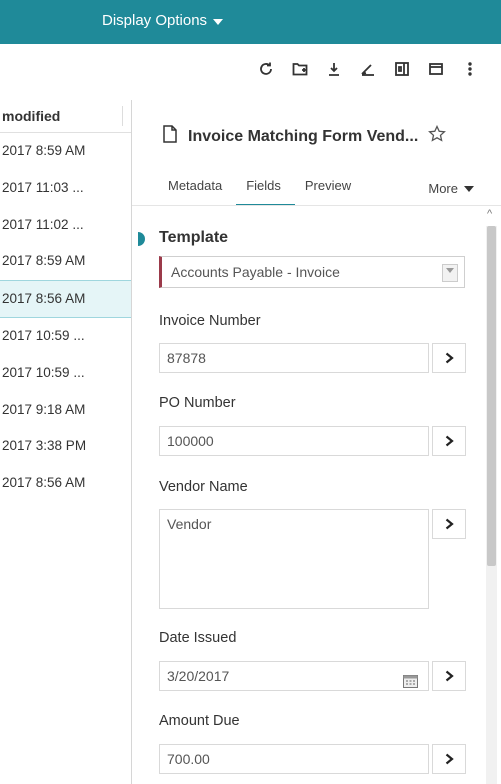  Describe the element at coordinates (470, 69) in the screenshot. I see `more-vertical-icon` at that location.